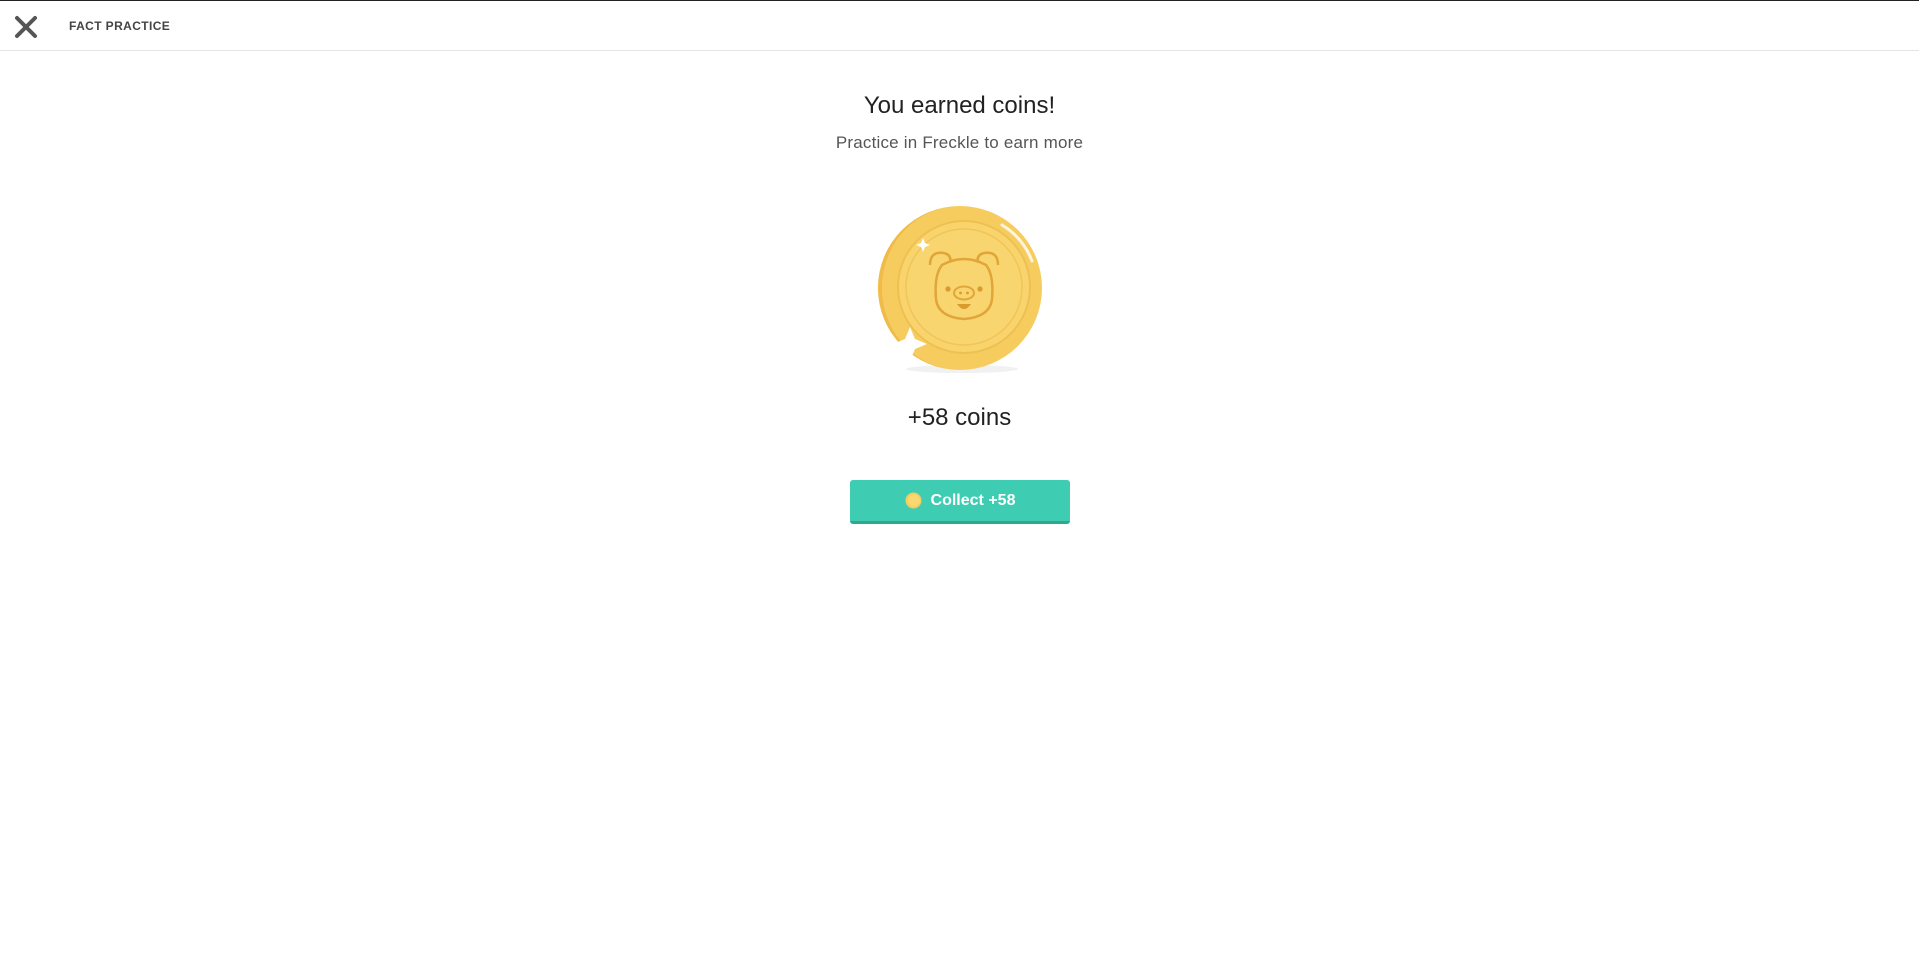 This screenshot has height=966, width=1919. Describe the element at coordinates (973, 500) in the screenshot. I see `collect-button-label: Collect +58` at that location.